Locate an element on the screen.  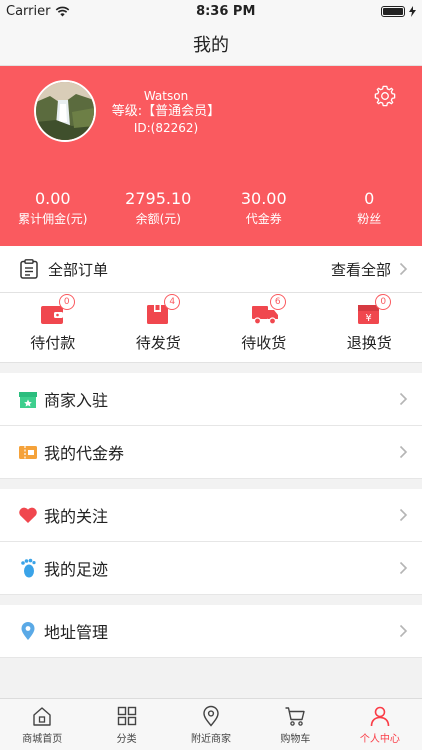
wifi-icon is located at coordinates (63, 11).